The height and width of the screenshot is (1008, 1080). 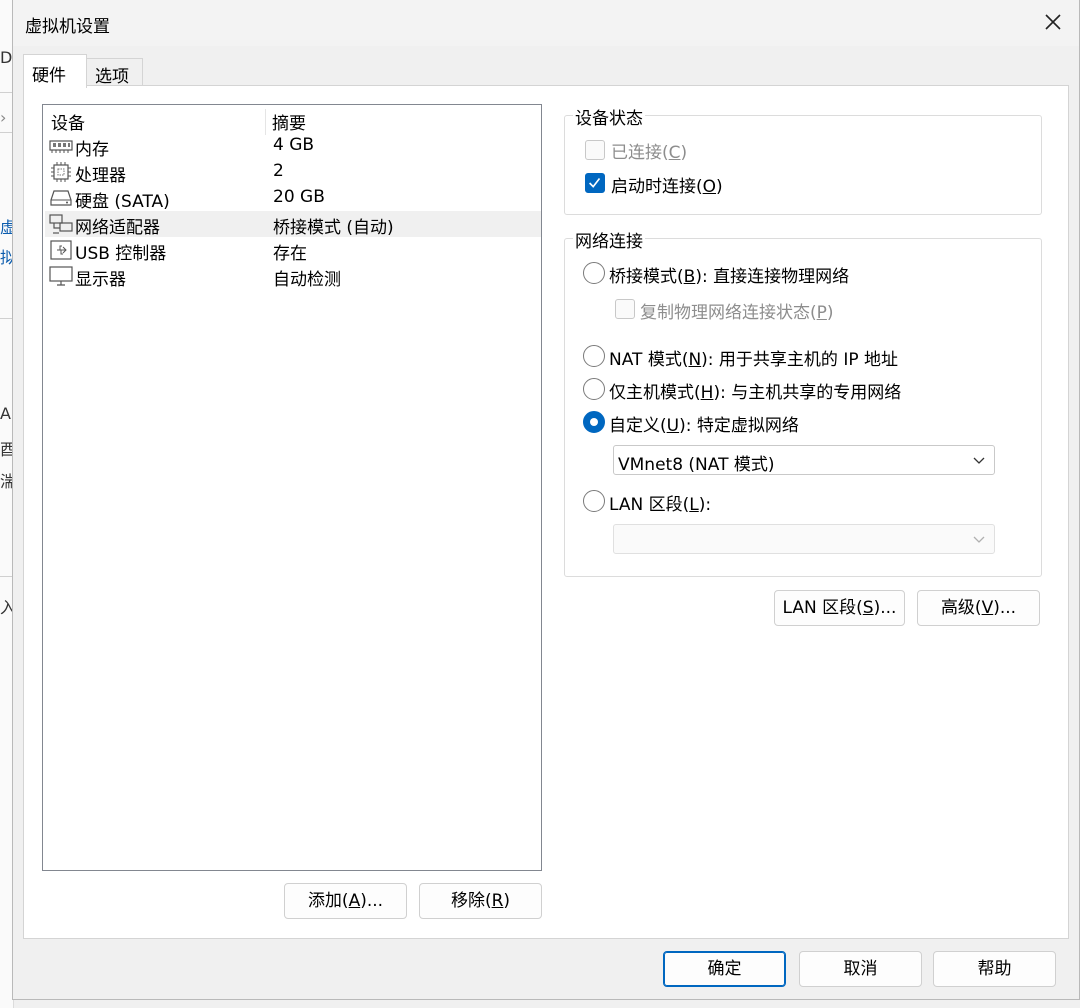 What do you see at coordinates (546, 23) in the screenshot?
I see `title-bar: 虚拟机设置` at bounding box center [546, 23].